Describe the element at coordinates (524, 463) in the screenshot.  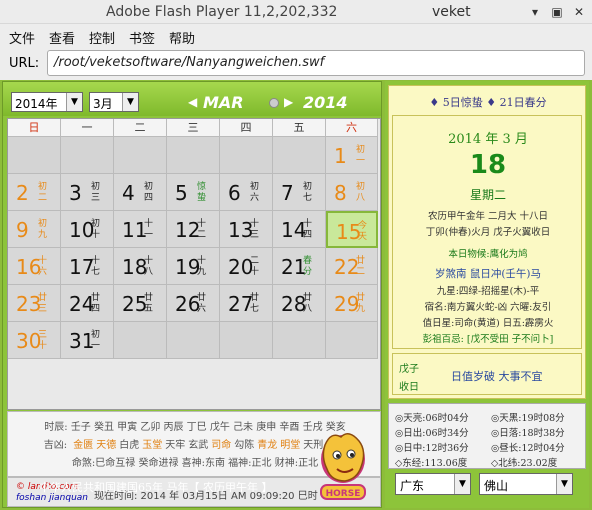
I see `latitude: ◇北纬:23.02度` at that location.